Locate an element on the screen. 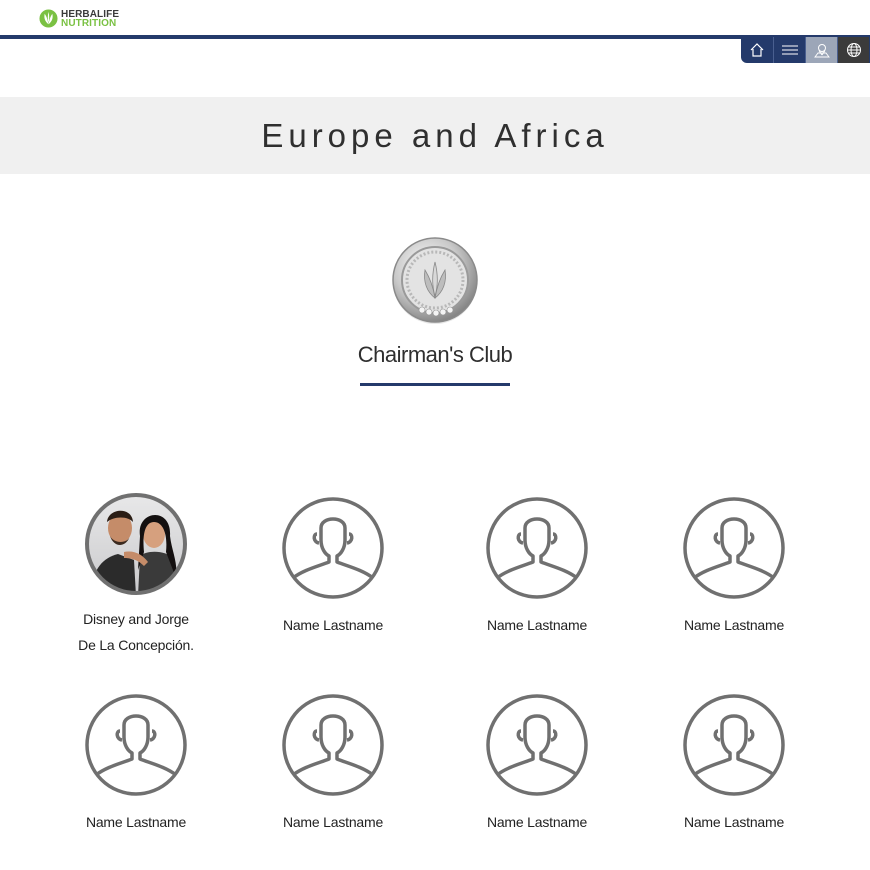 This screenshot has width=870, height=870. herbalife-logo: HERBALIFE NUTRITION is located at coordinates (79, 18).